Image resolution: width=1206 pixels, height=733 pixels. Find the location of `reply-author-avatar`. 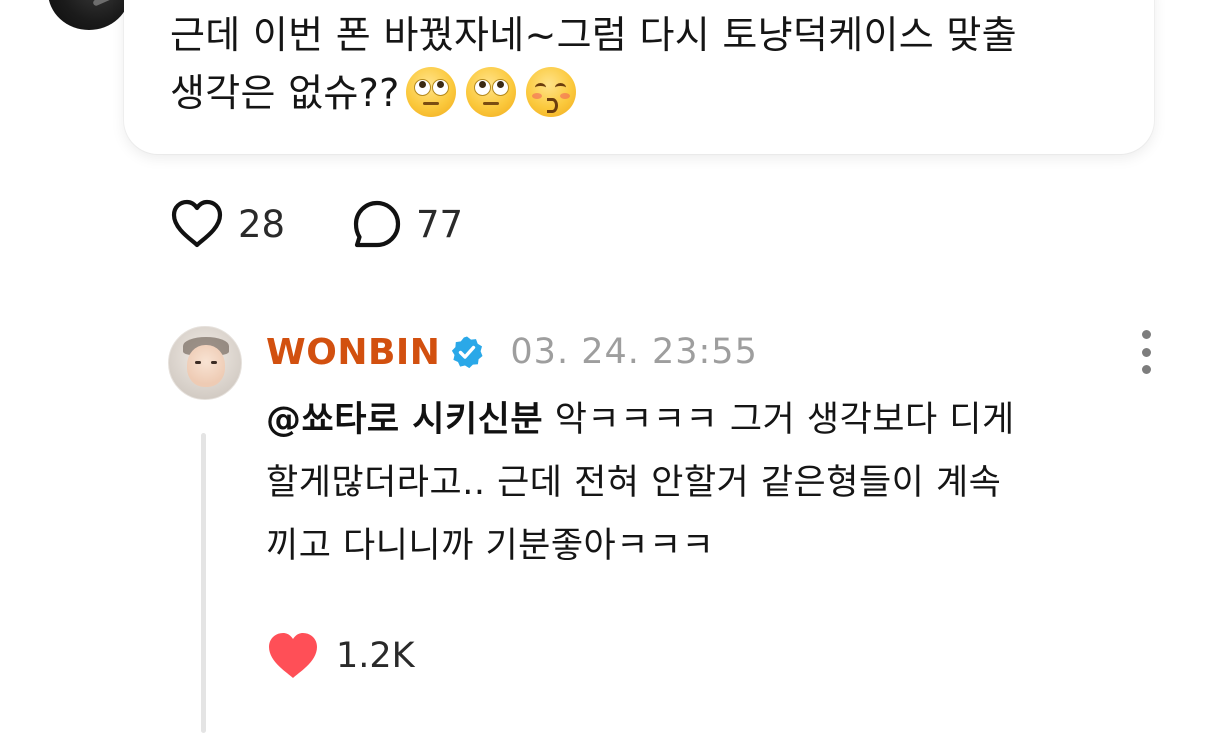

reply-author-avatar is located at coordinates (205, 363).